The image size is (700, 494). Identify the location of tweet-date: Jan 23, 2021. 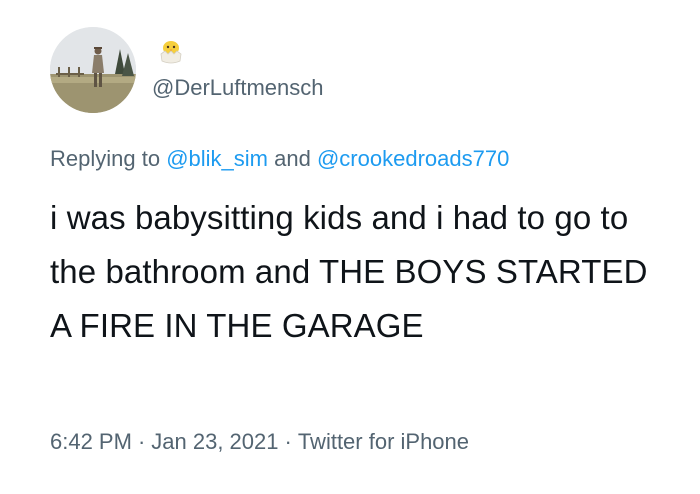
(214, 441).